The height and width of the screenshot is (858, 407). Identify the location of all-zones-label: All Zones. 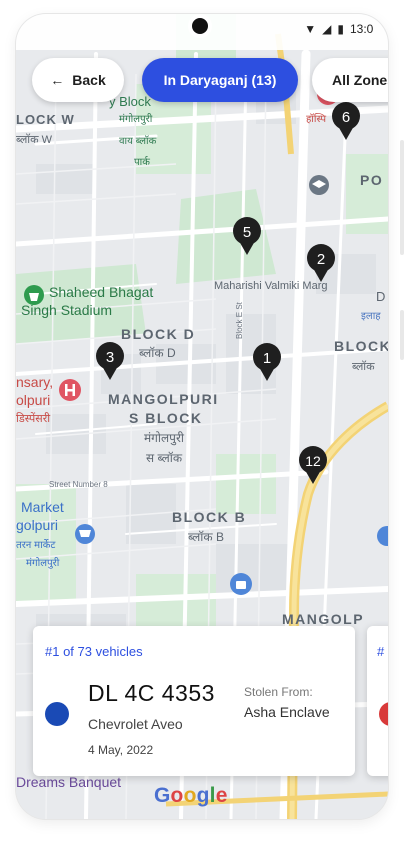
(360, 80).